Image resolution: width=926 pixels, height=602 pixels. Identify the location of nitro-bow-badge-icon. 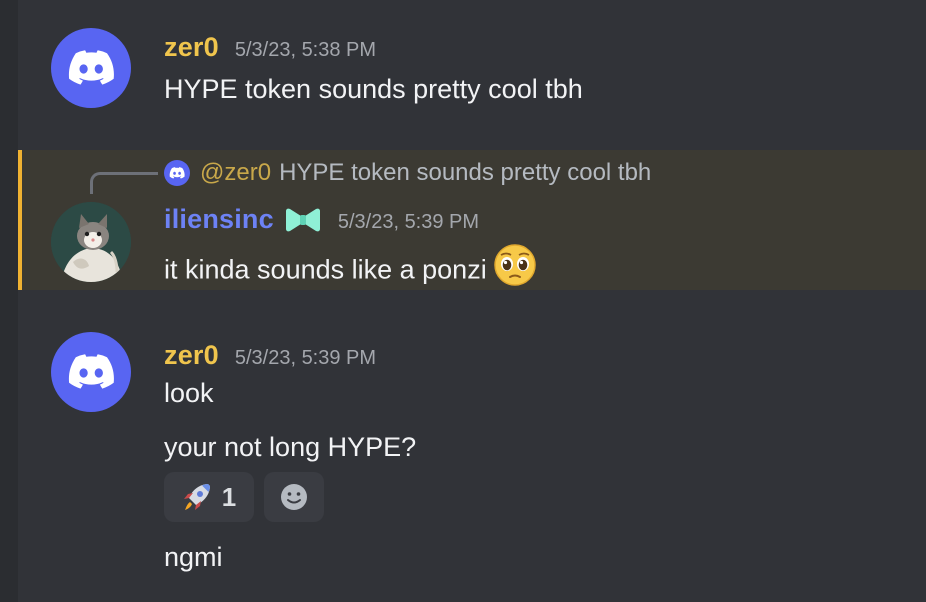
(303, 222).